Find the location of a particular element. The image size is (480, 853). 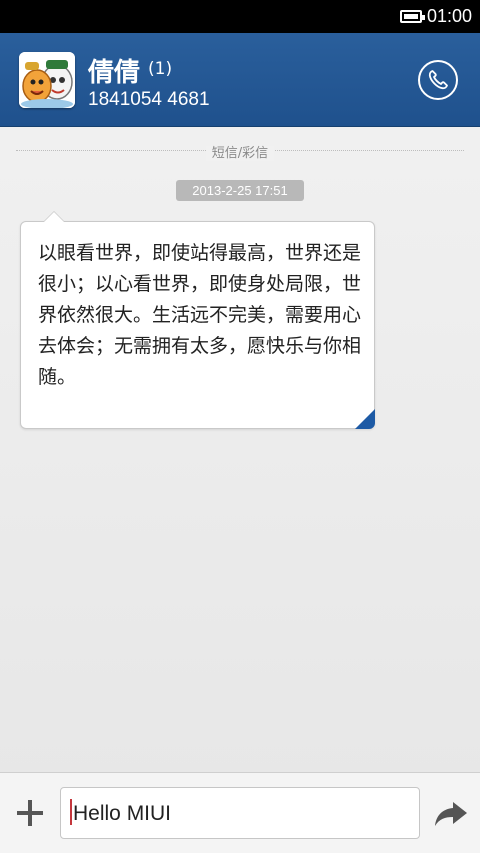

call-button is located at coordinates (438, 80).